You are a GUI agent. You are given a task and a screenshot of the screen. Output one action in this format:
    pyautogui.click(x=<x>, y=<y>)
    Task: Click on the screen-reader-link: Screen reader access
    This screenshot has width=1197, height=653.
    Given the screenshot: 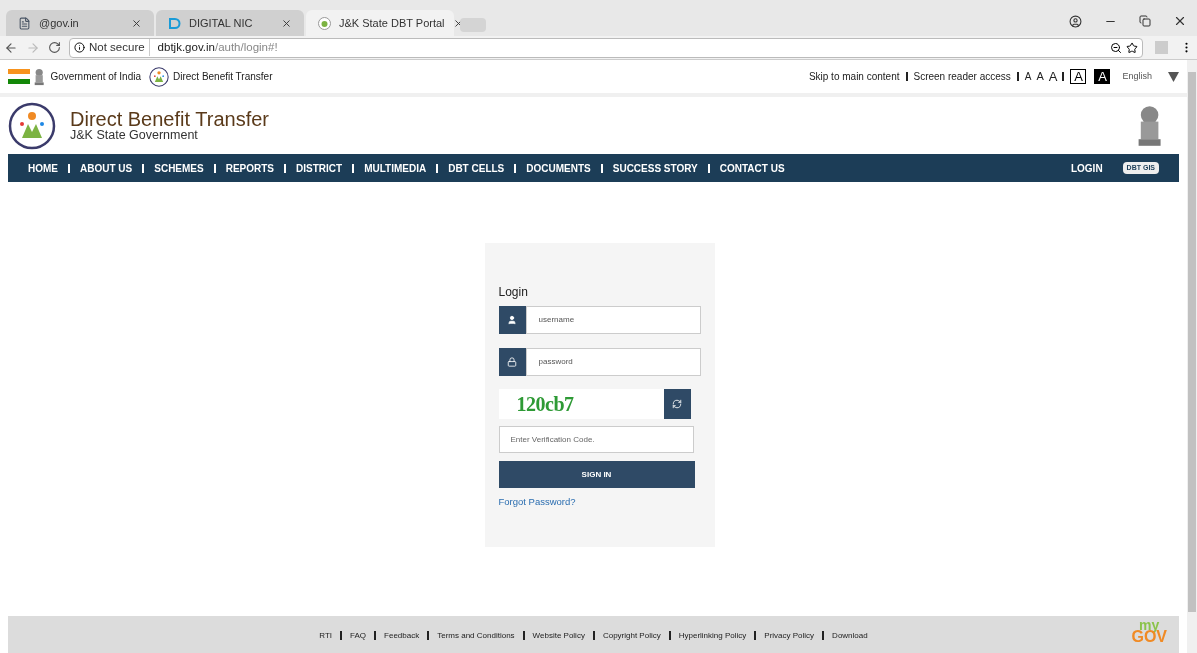 What is the action you would take?
    pyautogui.click(x=962, y=76)
    